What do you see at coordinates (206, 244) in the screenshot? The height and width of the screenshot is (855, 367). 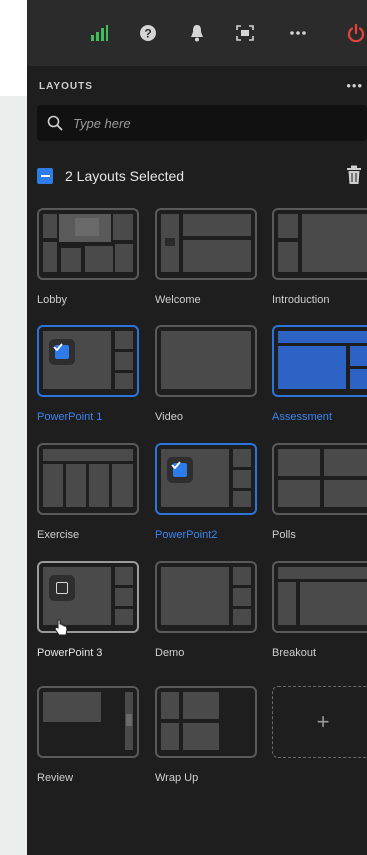 I see `layout-tile-welcome` at bounding box center [206, 244].